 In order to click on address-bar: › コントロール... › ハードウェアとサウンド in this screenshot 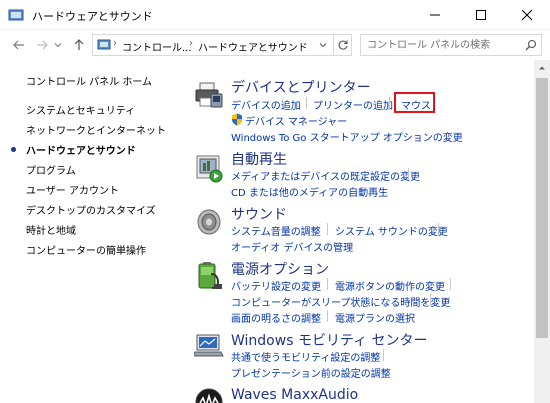, I will do `click(222, 45)`.